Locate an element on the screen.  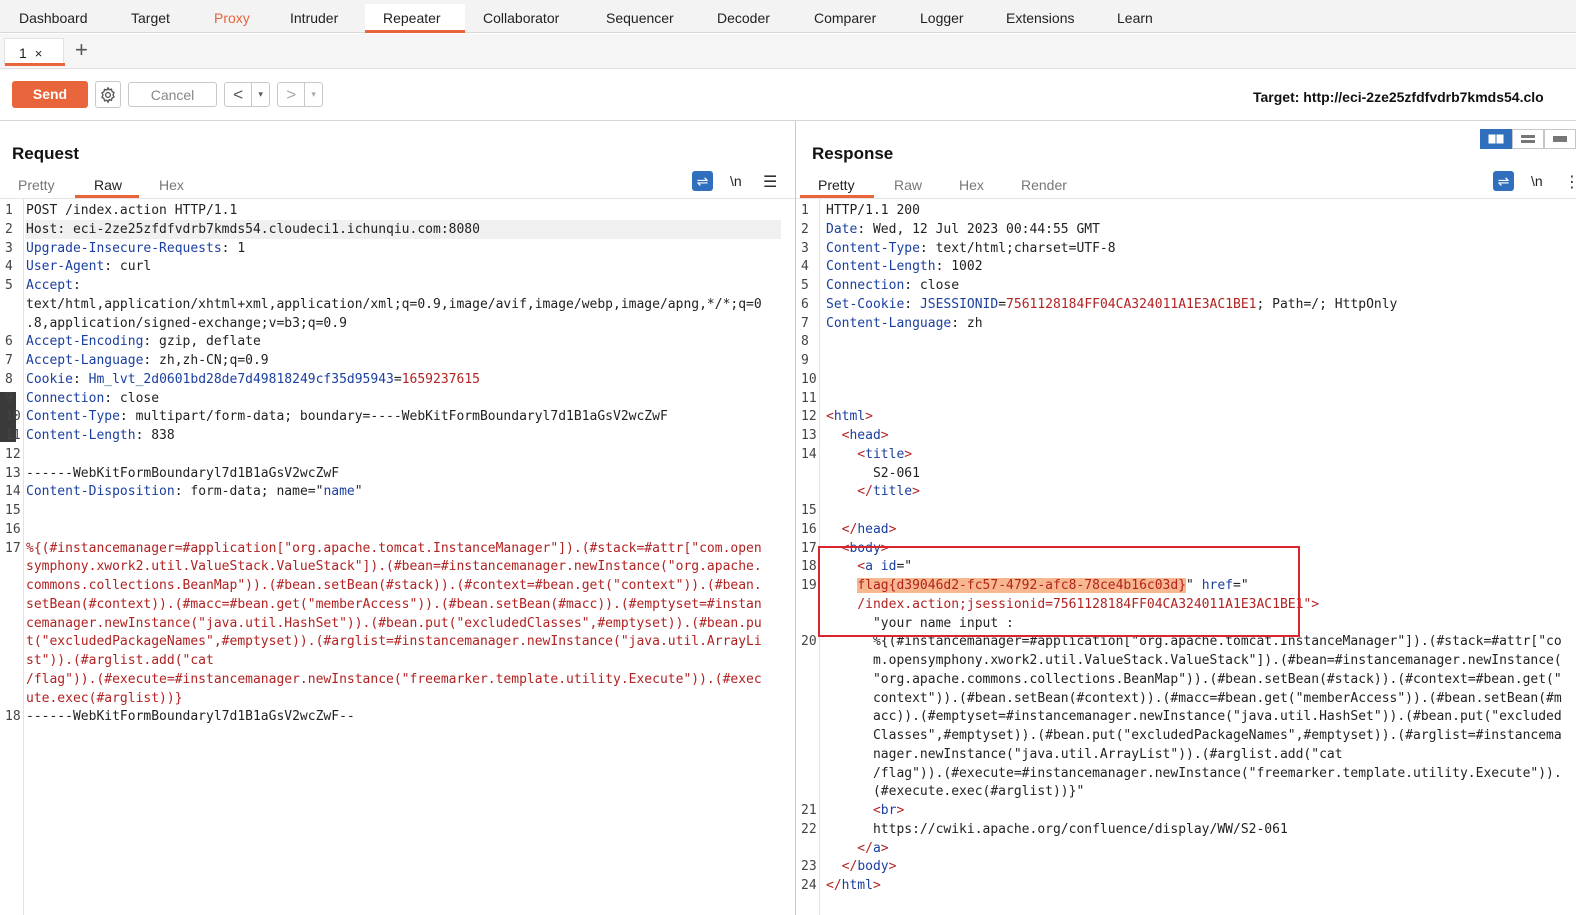
response-tab-hex: Hex is located at coordinates (971, 185).